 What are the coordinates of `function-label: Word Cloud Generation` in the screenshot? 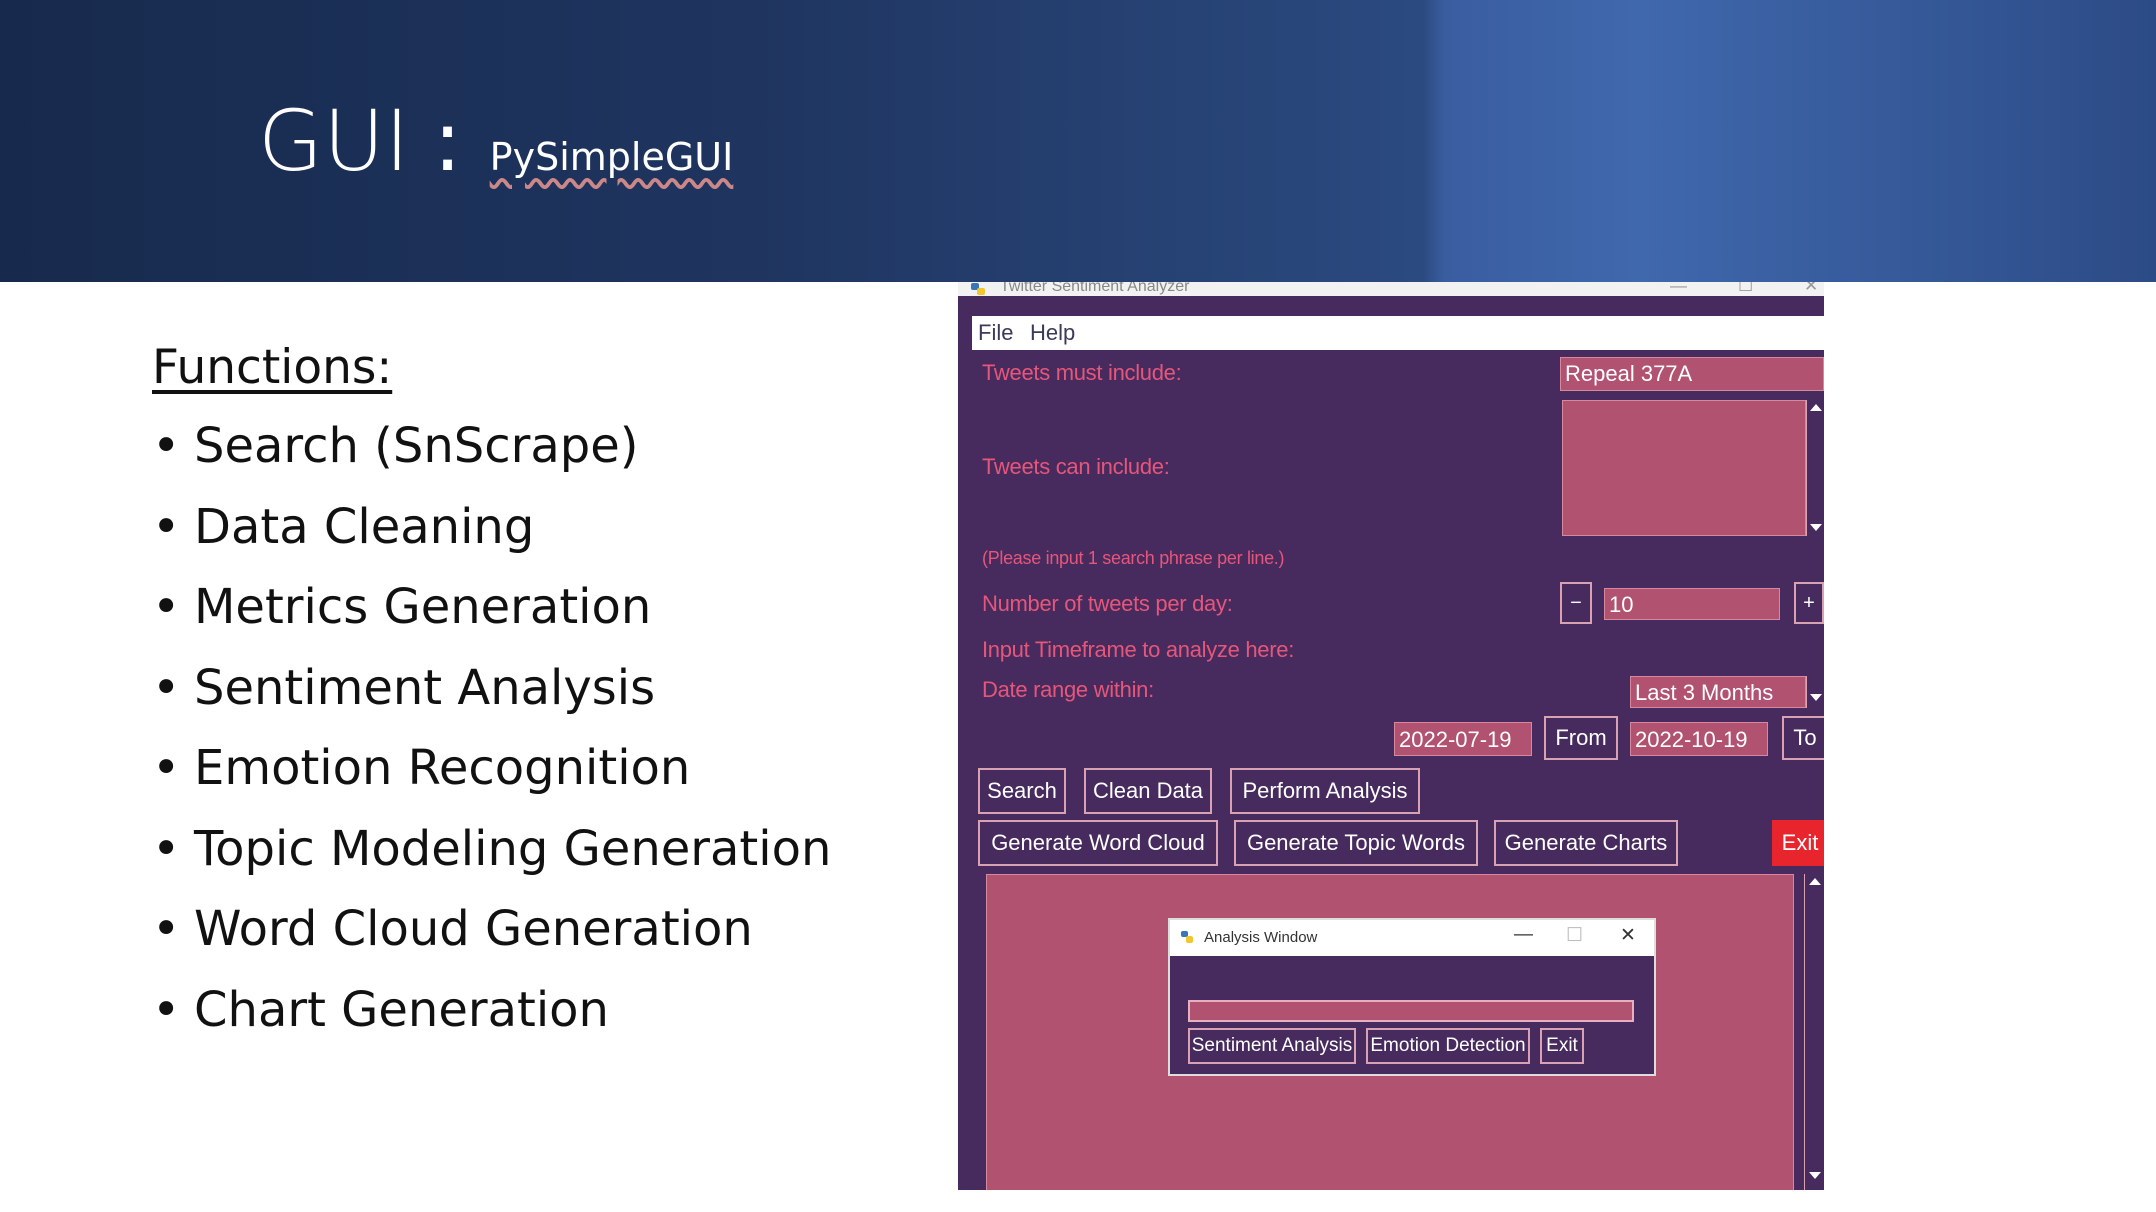 It's located at (473, 929).